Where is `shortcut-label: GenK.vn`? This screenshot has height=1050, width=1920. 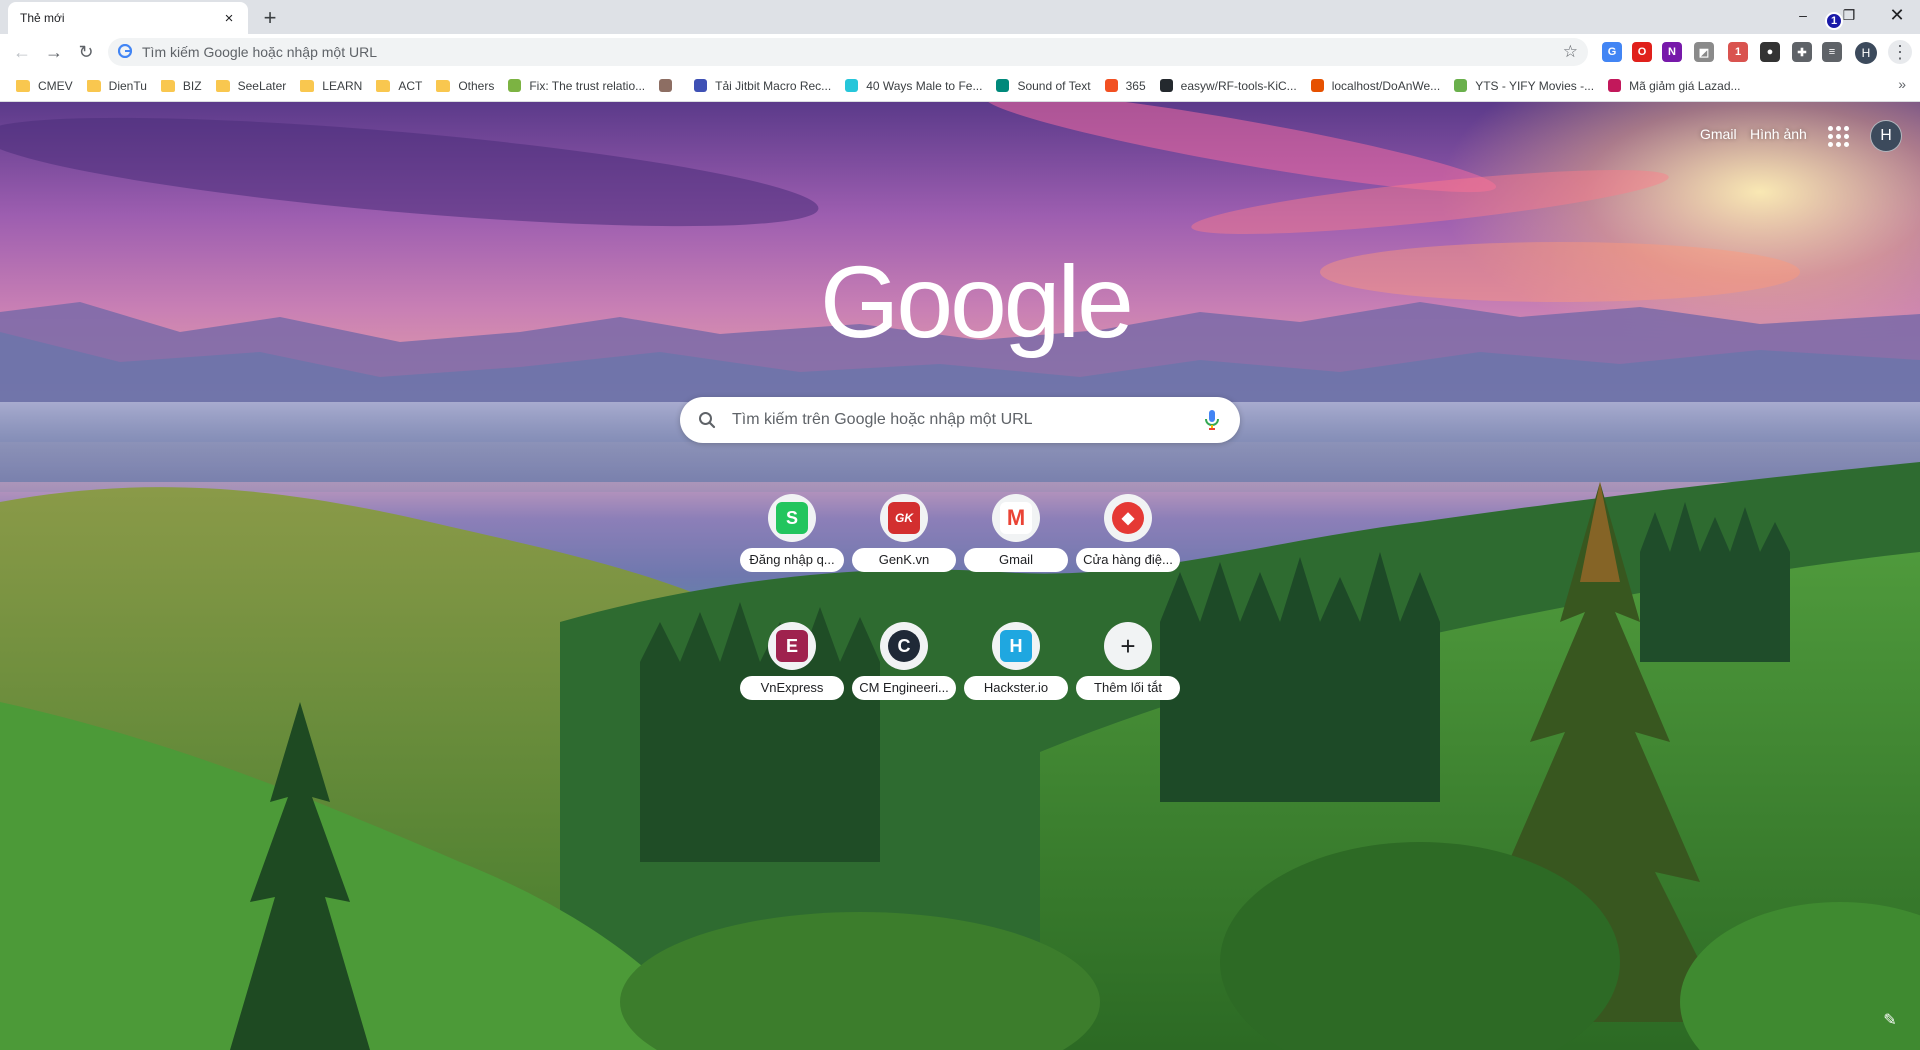 shortcut-label: GenK.vn is located at coordinates (904, 560).